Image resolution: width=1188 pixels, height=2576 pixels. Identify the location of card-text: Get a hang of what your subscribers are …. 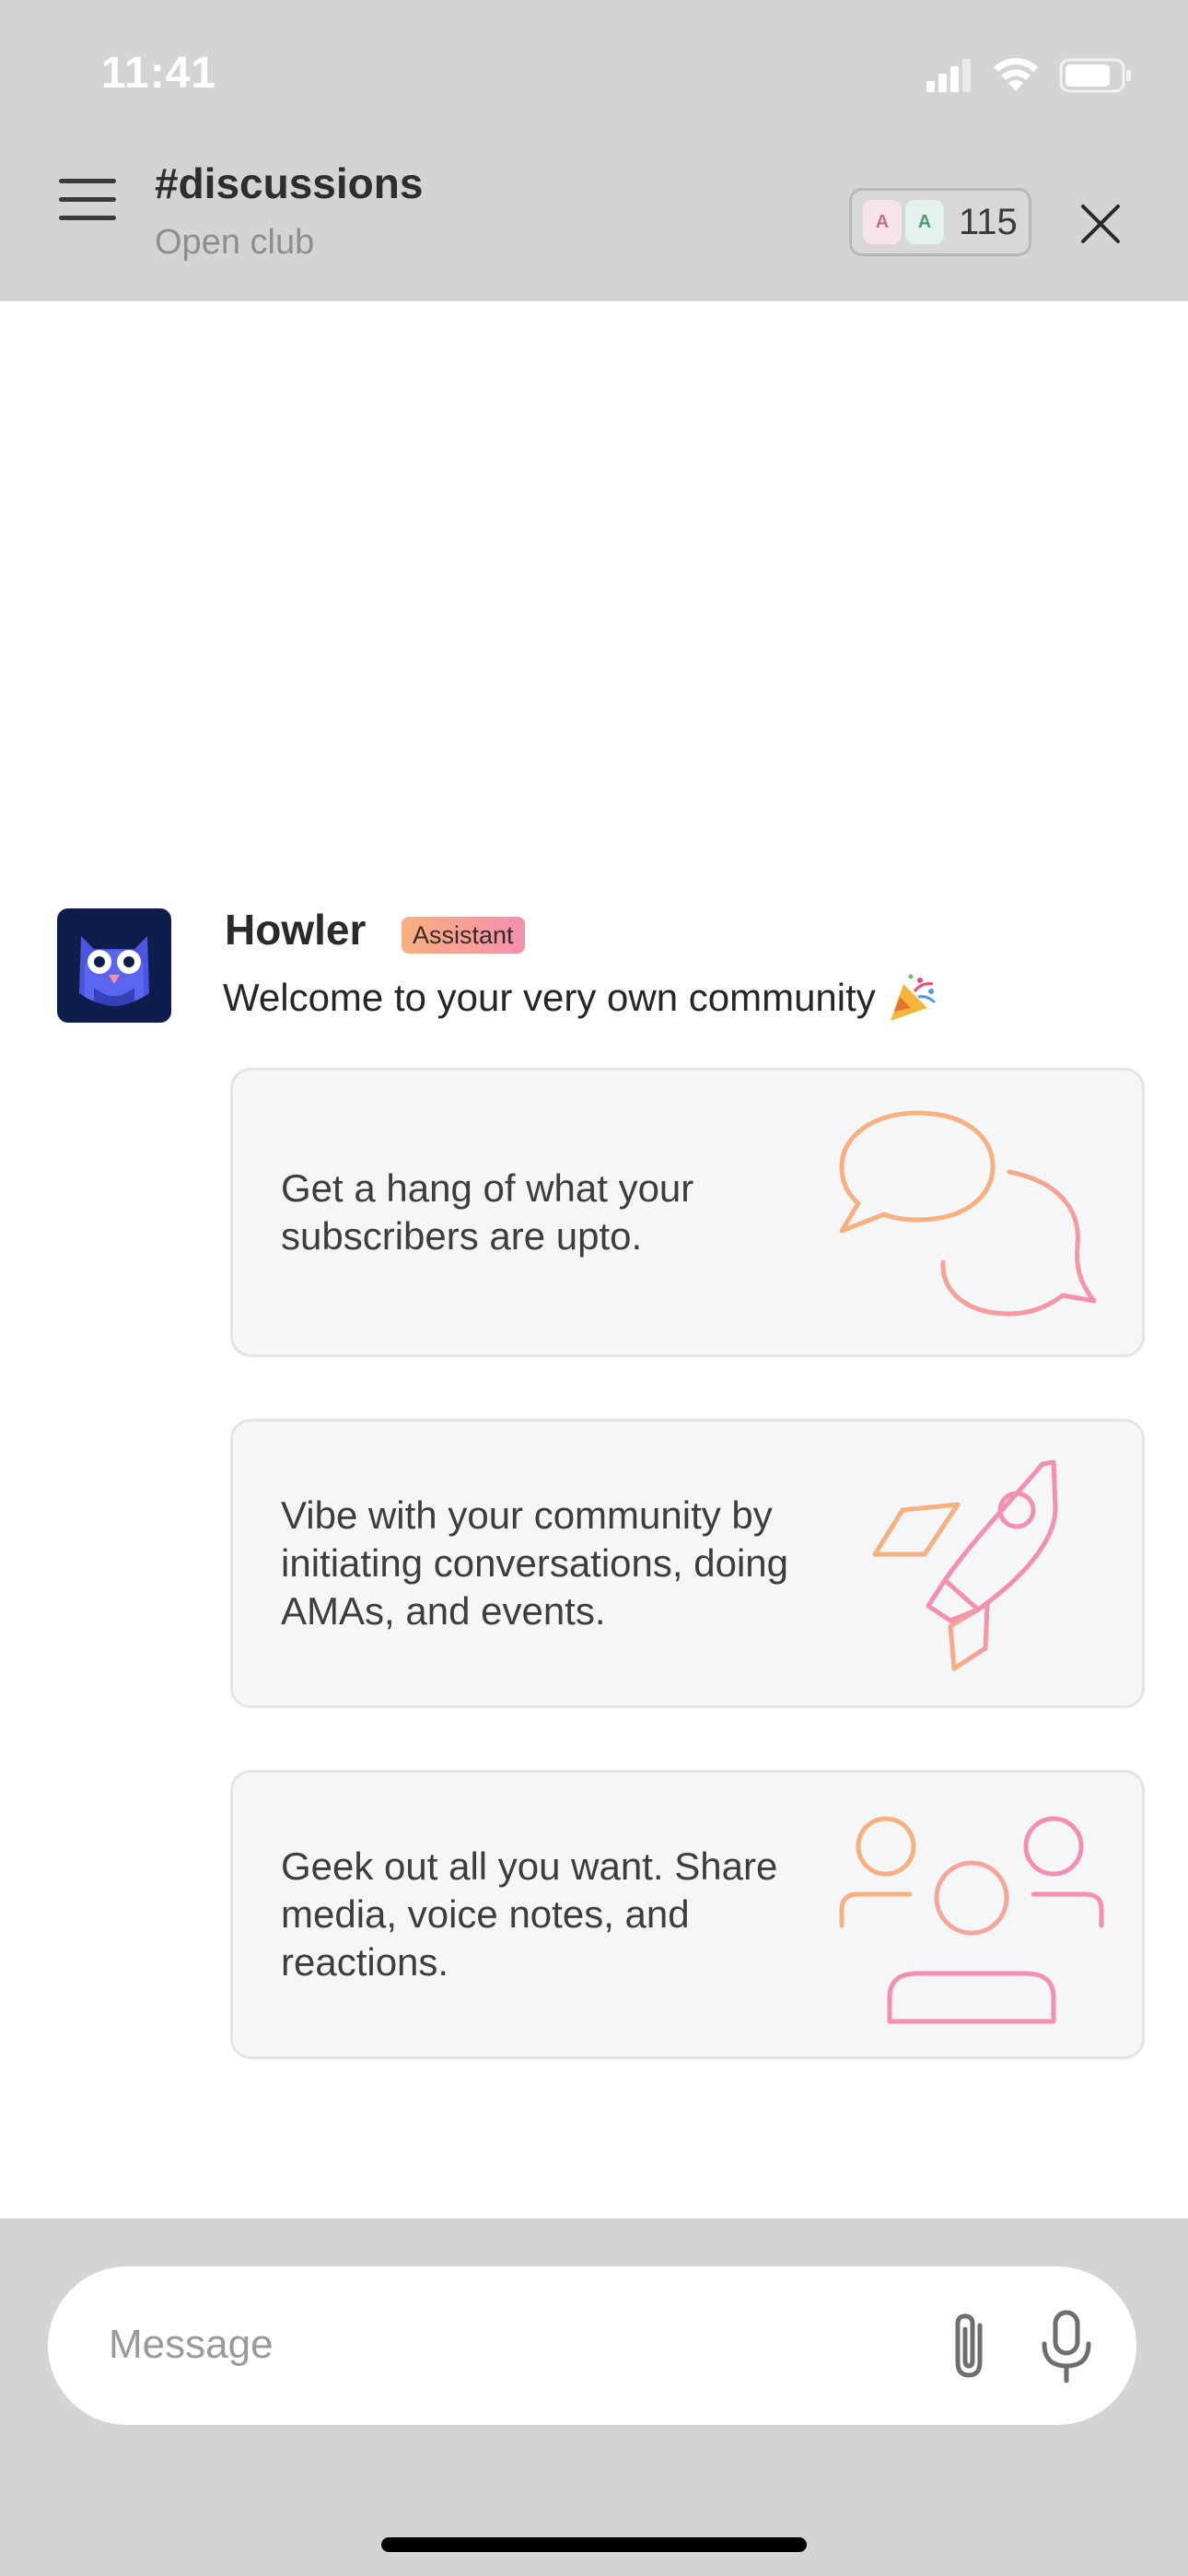
(487, 1212).